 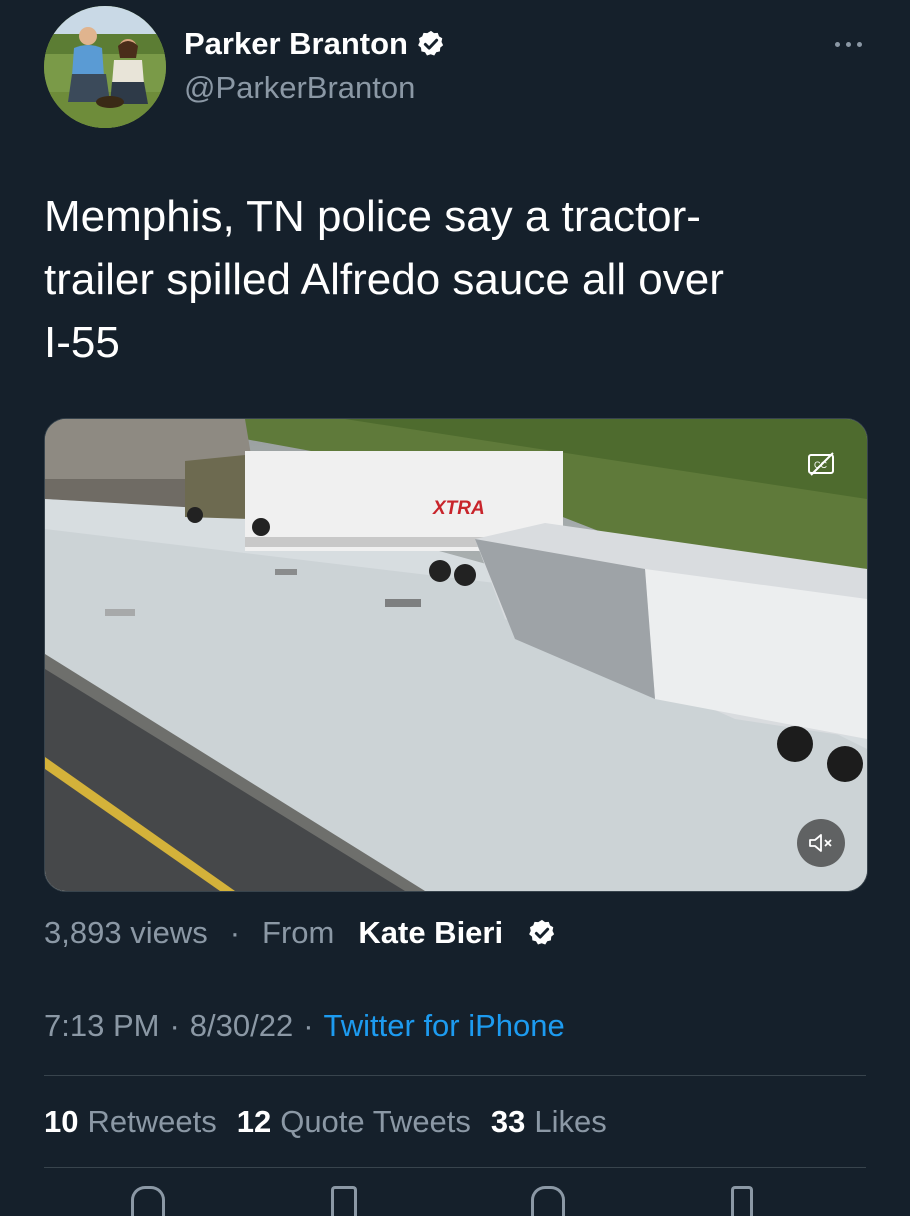 What do you see at coordinates (126, 932) in the screenshot?
I see `view-count: 3,893 views` at bounding box center [126, 932].